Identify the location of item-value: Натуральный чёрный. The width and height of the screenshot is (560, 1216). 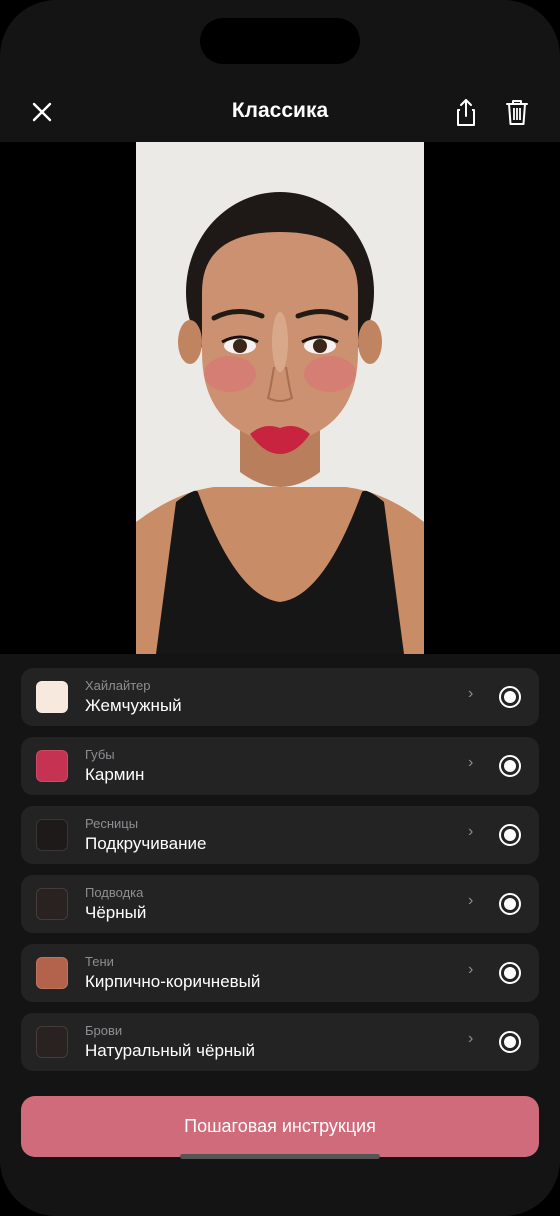
(170, 1050).